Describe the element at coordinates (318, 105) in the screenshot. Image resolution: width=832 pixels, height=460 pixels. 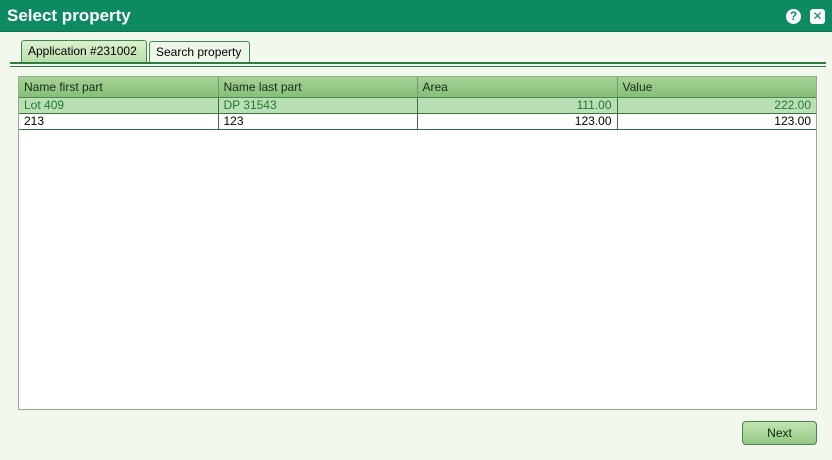
I see `cell-name-last-part: DP 31543` at that location.